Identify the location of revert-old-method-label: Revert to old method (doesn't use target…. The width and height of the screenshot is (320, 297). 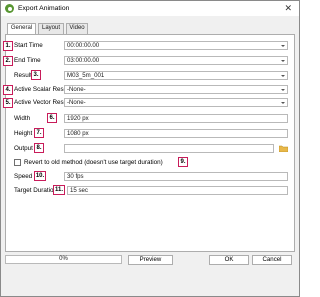
(93, 162).